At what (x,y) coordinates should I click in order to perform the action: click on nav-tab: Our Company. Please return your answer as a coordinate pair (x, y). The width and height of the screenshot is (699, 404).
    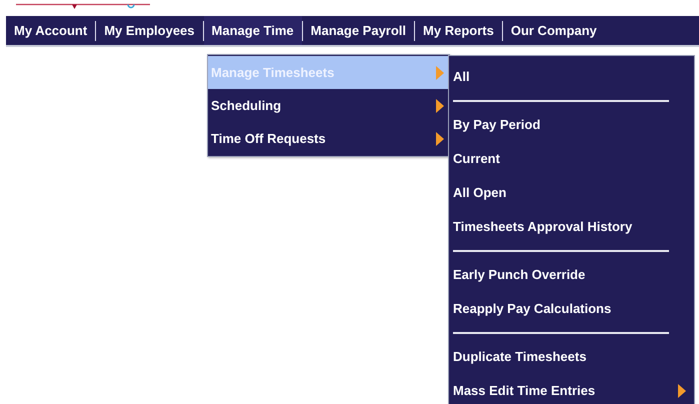
    Looking at the image, I should click on (553, 30).